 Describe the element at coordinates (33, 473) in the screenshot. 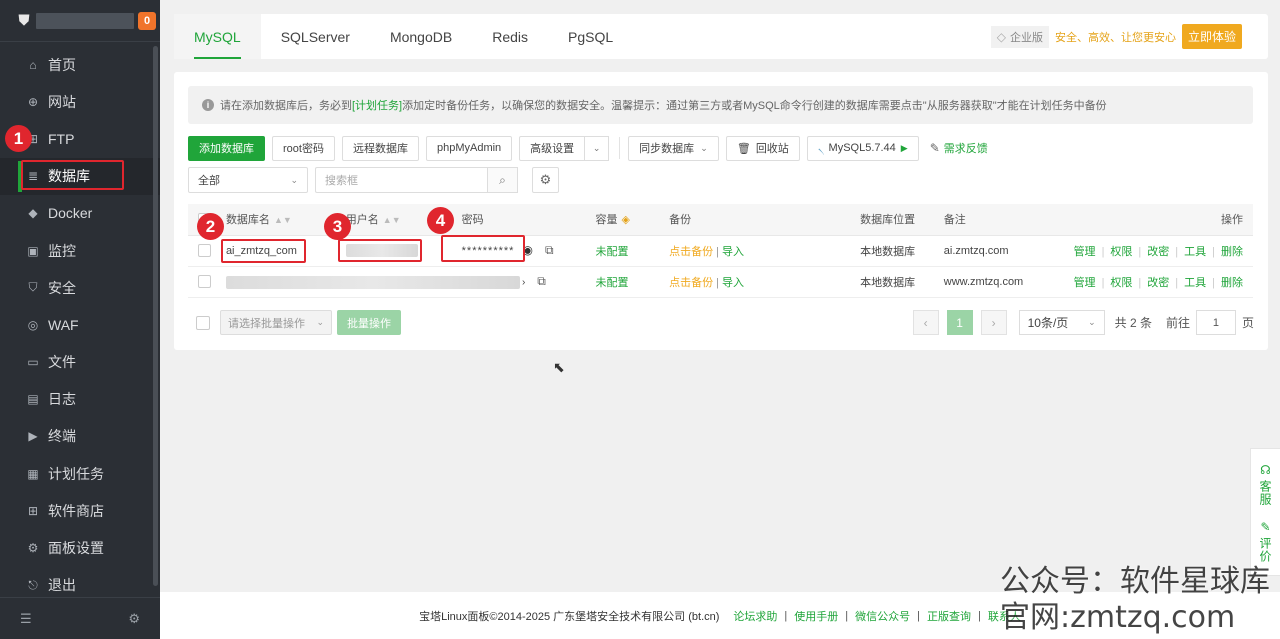

I see `cron-icon: ▦` at that location.